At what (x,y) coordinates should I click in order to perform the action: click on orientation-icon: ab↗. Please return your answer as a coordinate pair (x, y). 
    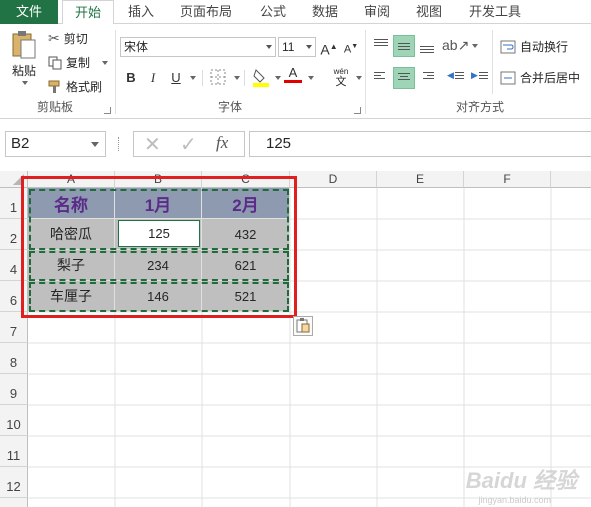
    Looking at the image, I should click on (455, 45).